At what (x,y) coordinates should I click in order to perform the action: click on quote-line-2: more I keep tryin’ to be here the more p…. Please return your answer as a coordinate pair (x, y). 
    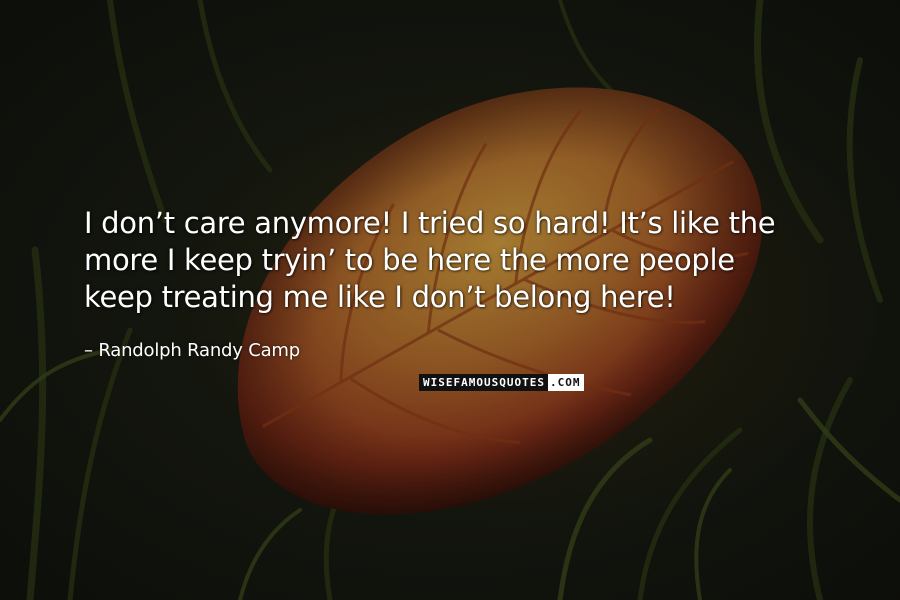
    Looking at the image, I should click on (409, 260).